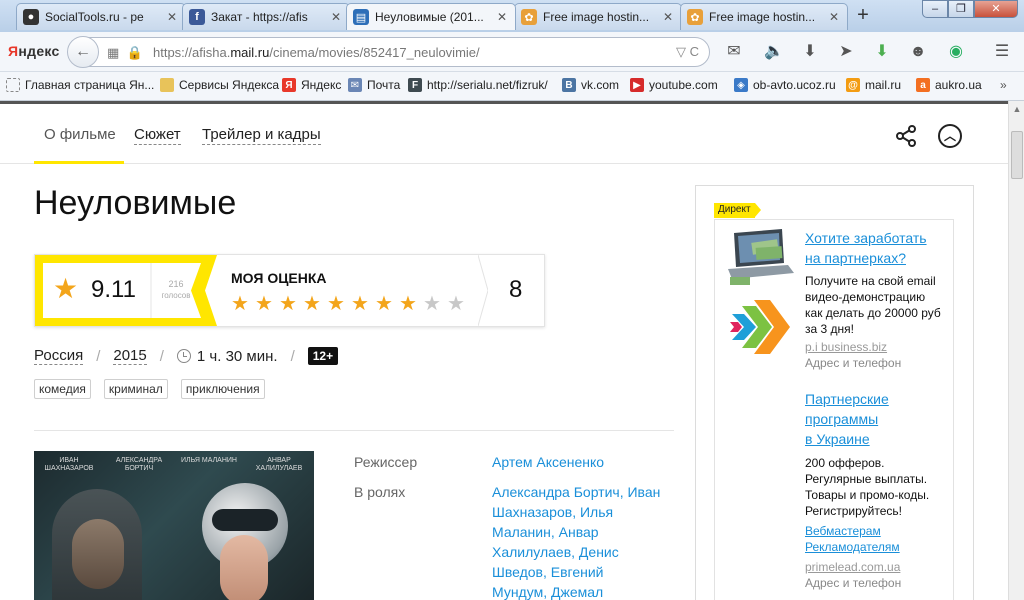 This screenshot has height=600, width=1024. What do you see at coordinates (585, 512) in the screenshot?
I see `cast-line: Шахназаров, Илья` at bounding box center [585, 512].